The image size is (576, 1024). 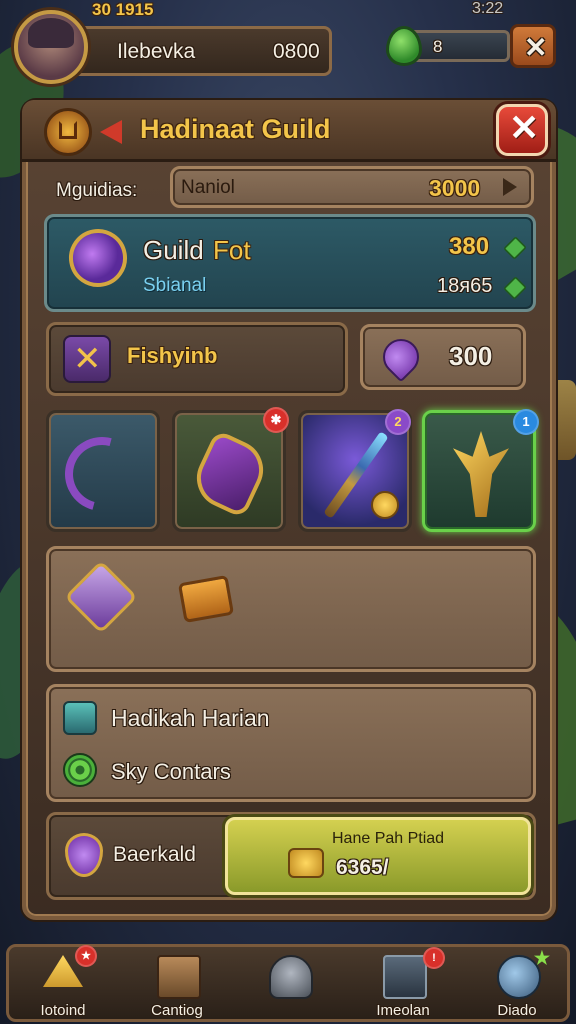 What do you see at coordinates (488, 8) in the screenshot?
I see `top-right-value: 3:22` at bounding box center [488, 8].